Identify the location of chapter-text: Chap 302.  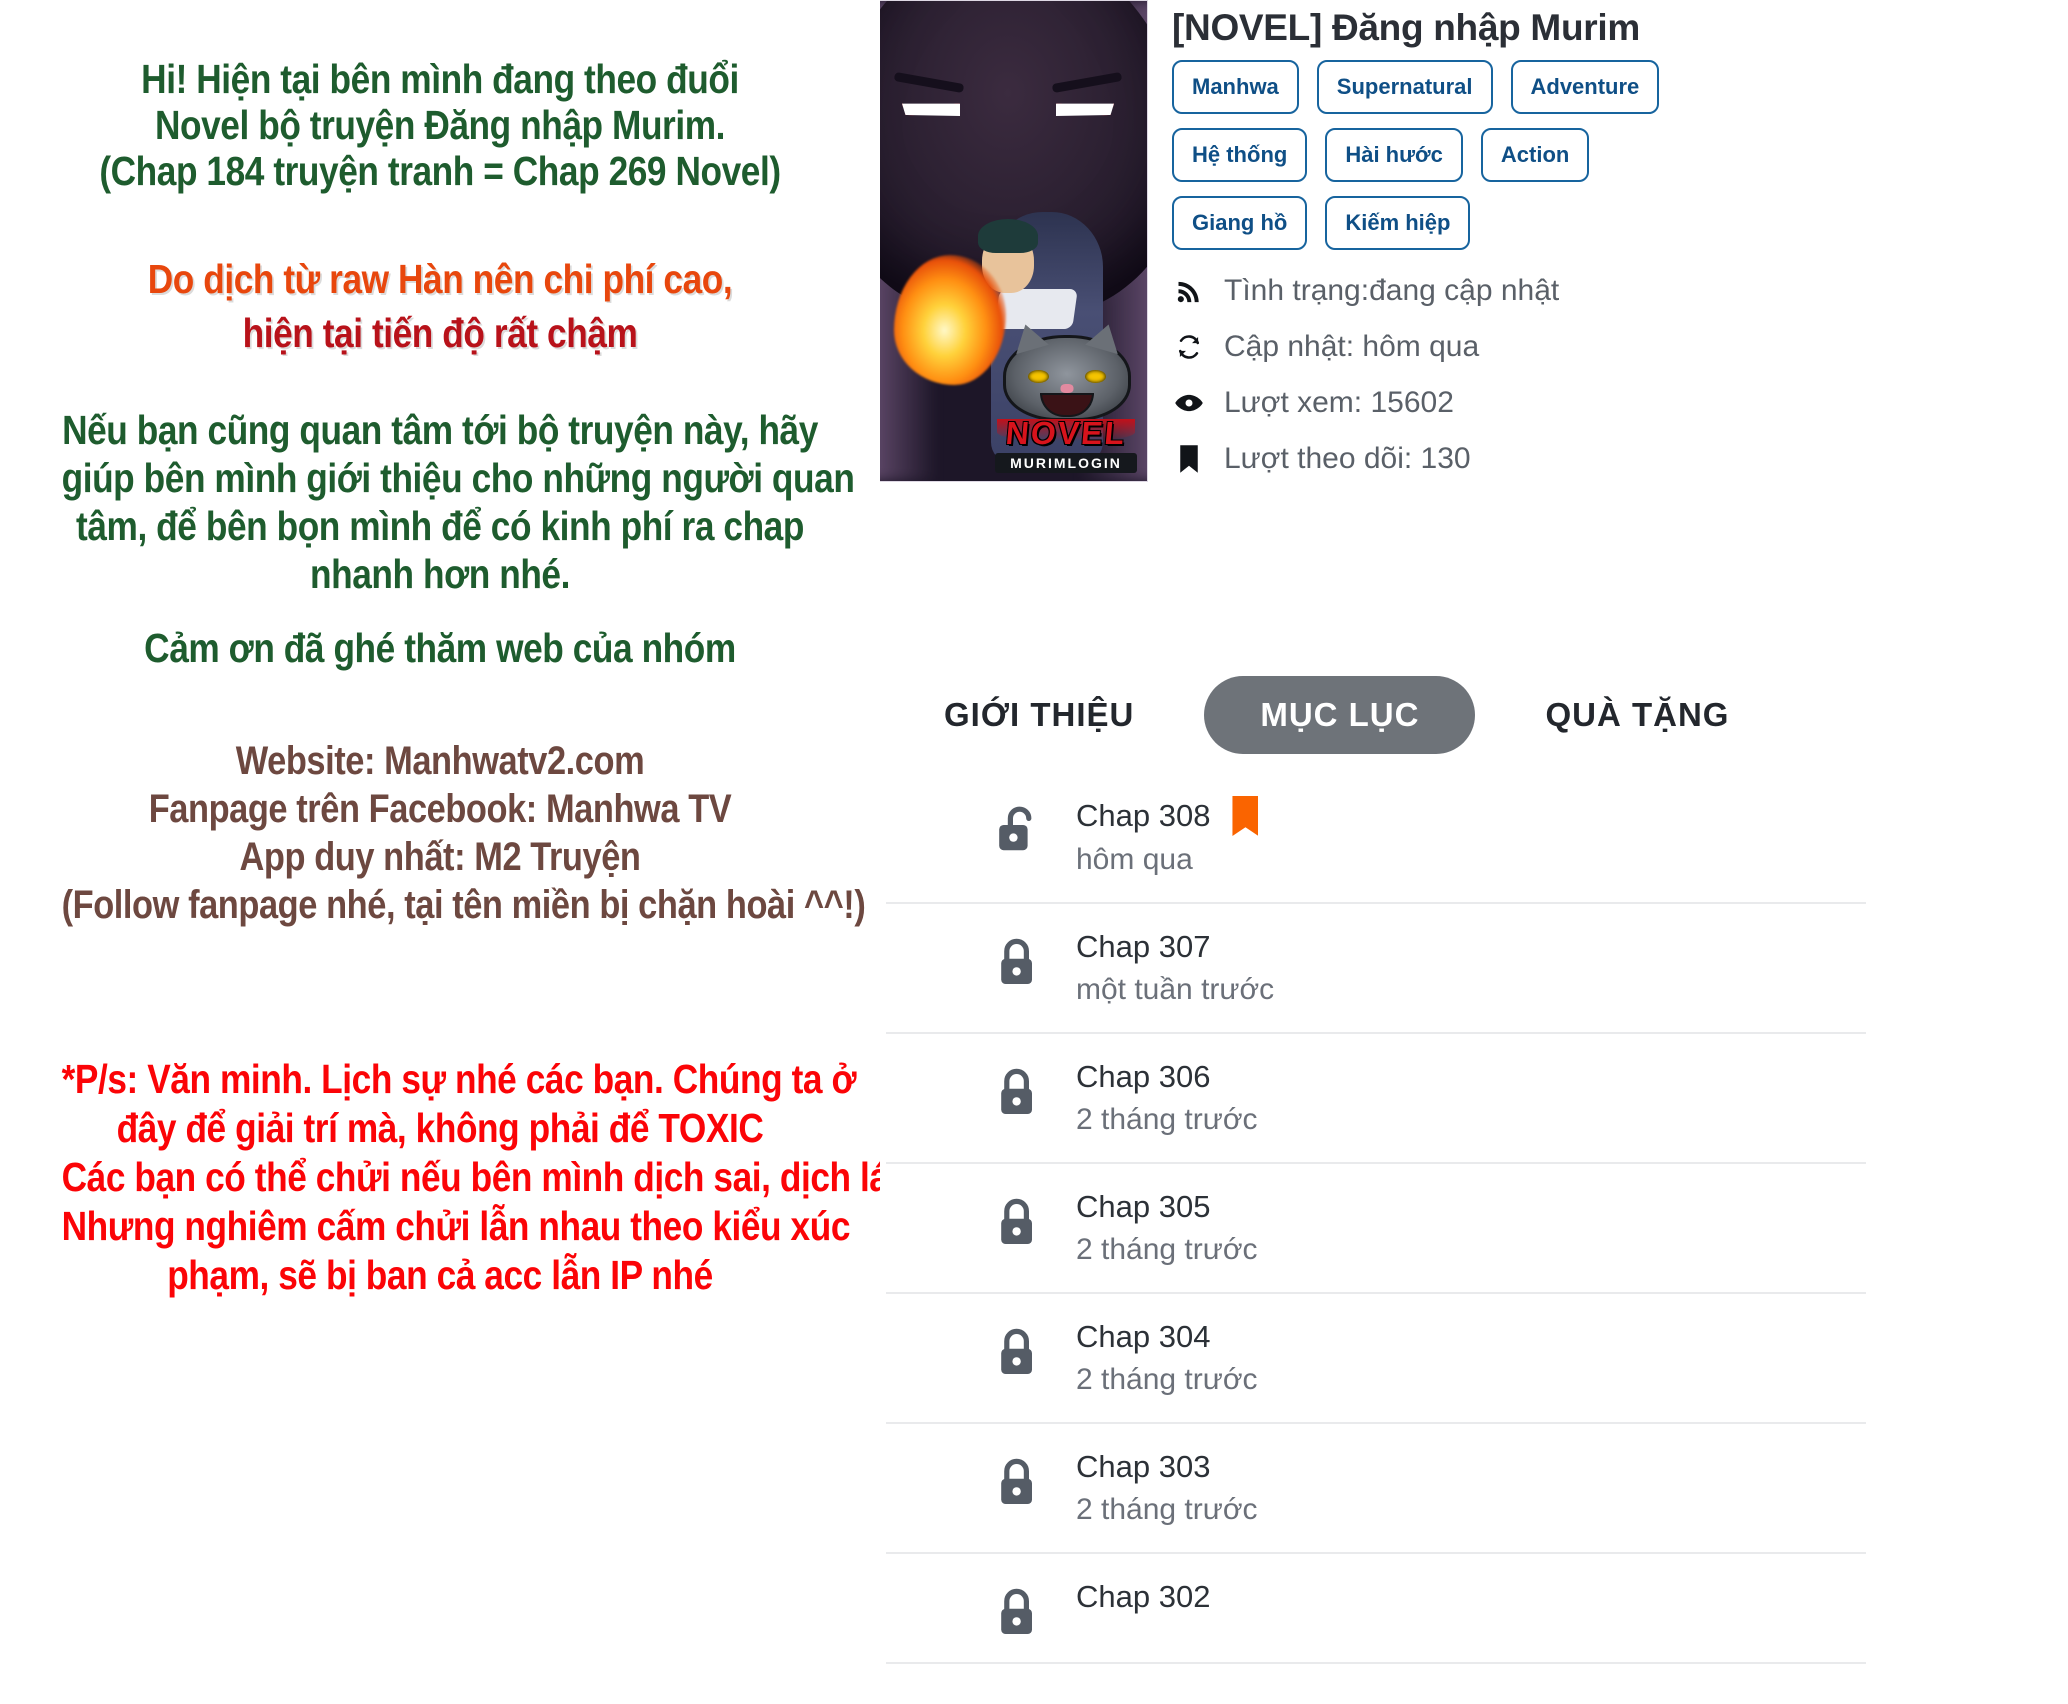
(1143, 1599).